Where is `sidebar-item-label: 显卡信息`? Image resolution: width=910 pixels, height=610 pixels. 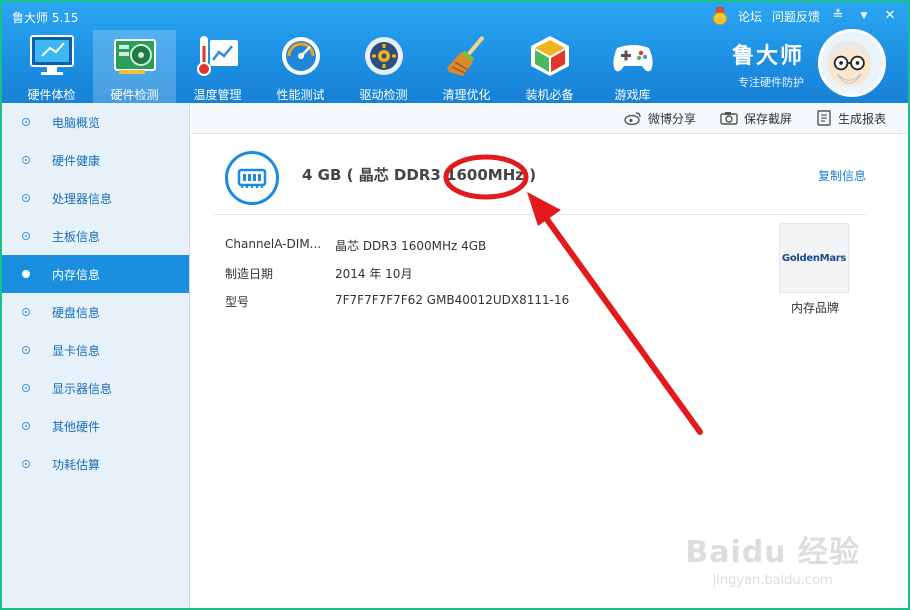 sidebar-item-label: 显卡信息 is located at coordinates (76, 350).